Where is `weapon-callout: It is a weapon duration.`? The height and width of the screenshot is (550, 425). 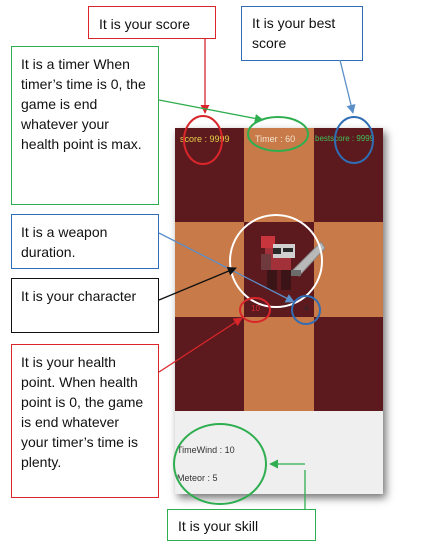 weapon-callout: It is a weapon duration. is located at coordinates (85, 241).